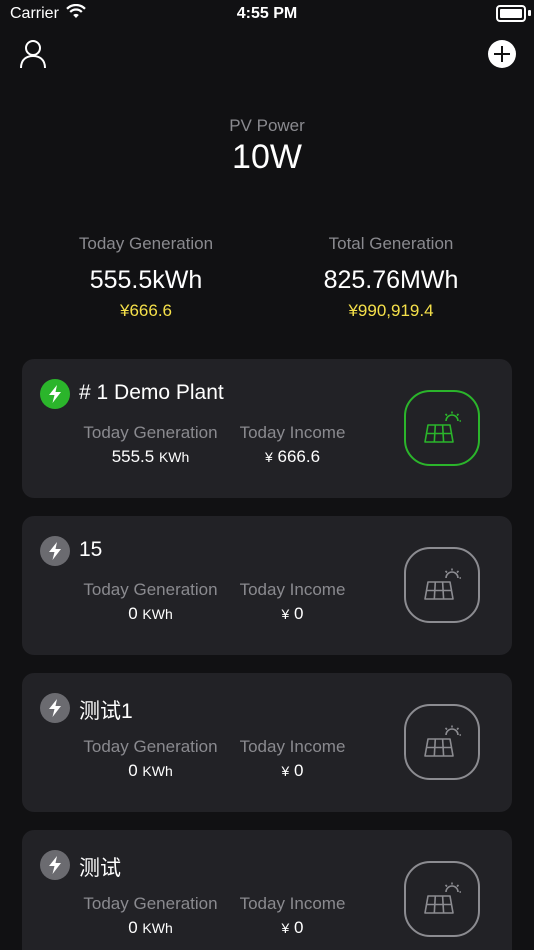  Describe the element at coordinates (146, 310) in the screenshot. I see `today-income-value: ¥666.6` at that location.